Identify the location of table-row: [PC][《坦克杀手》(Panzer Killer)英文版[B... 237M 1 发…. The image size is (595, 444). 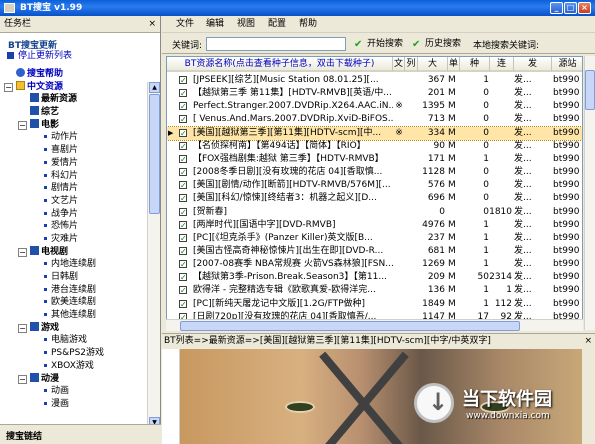
(374, 238).